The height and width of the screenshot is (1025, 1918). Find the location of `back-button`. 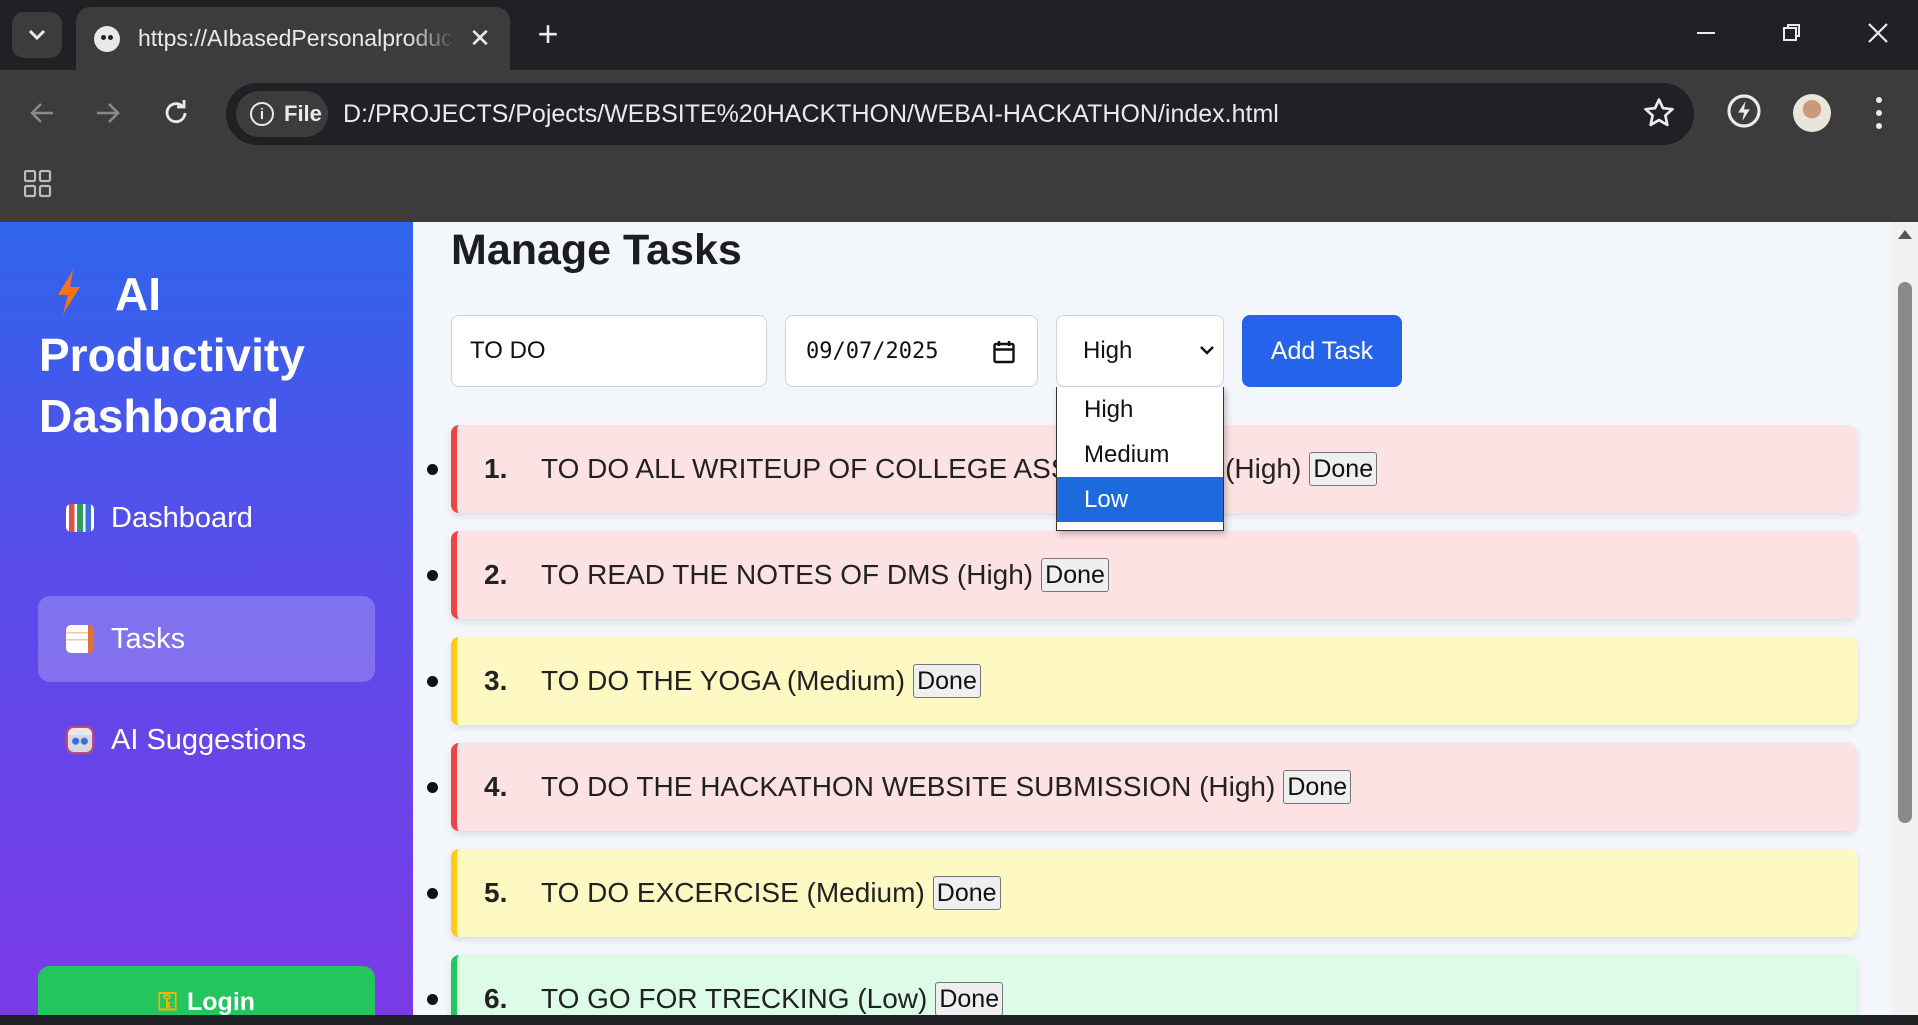

back-button is located at coordinates (42, 113).